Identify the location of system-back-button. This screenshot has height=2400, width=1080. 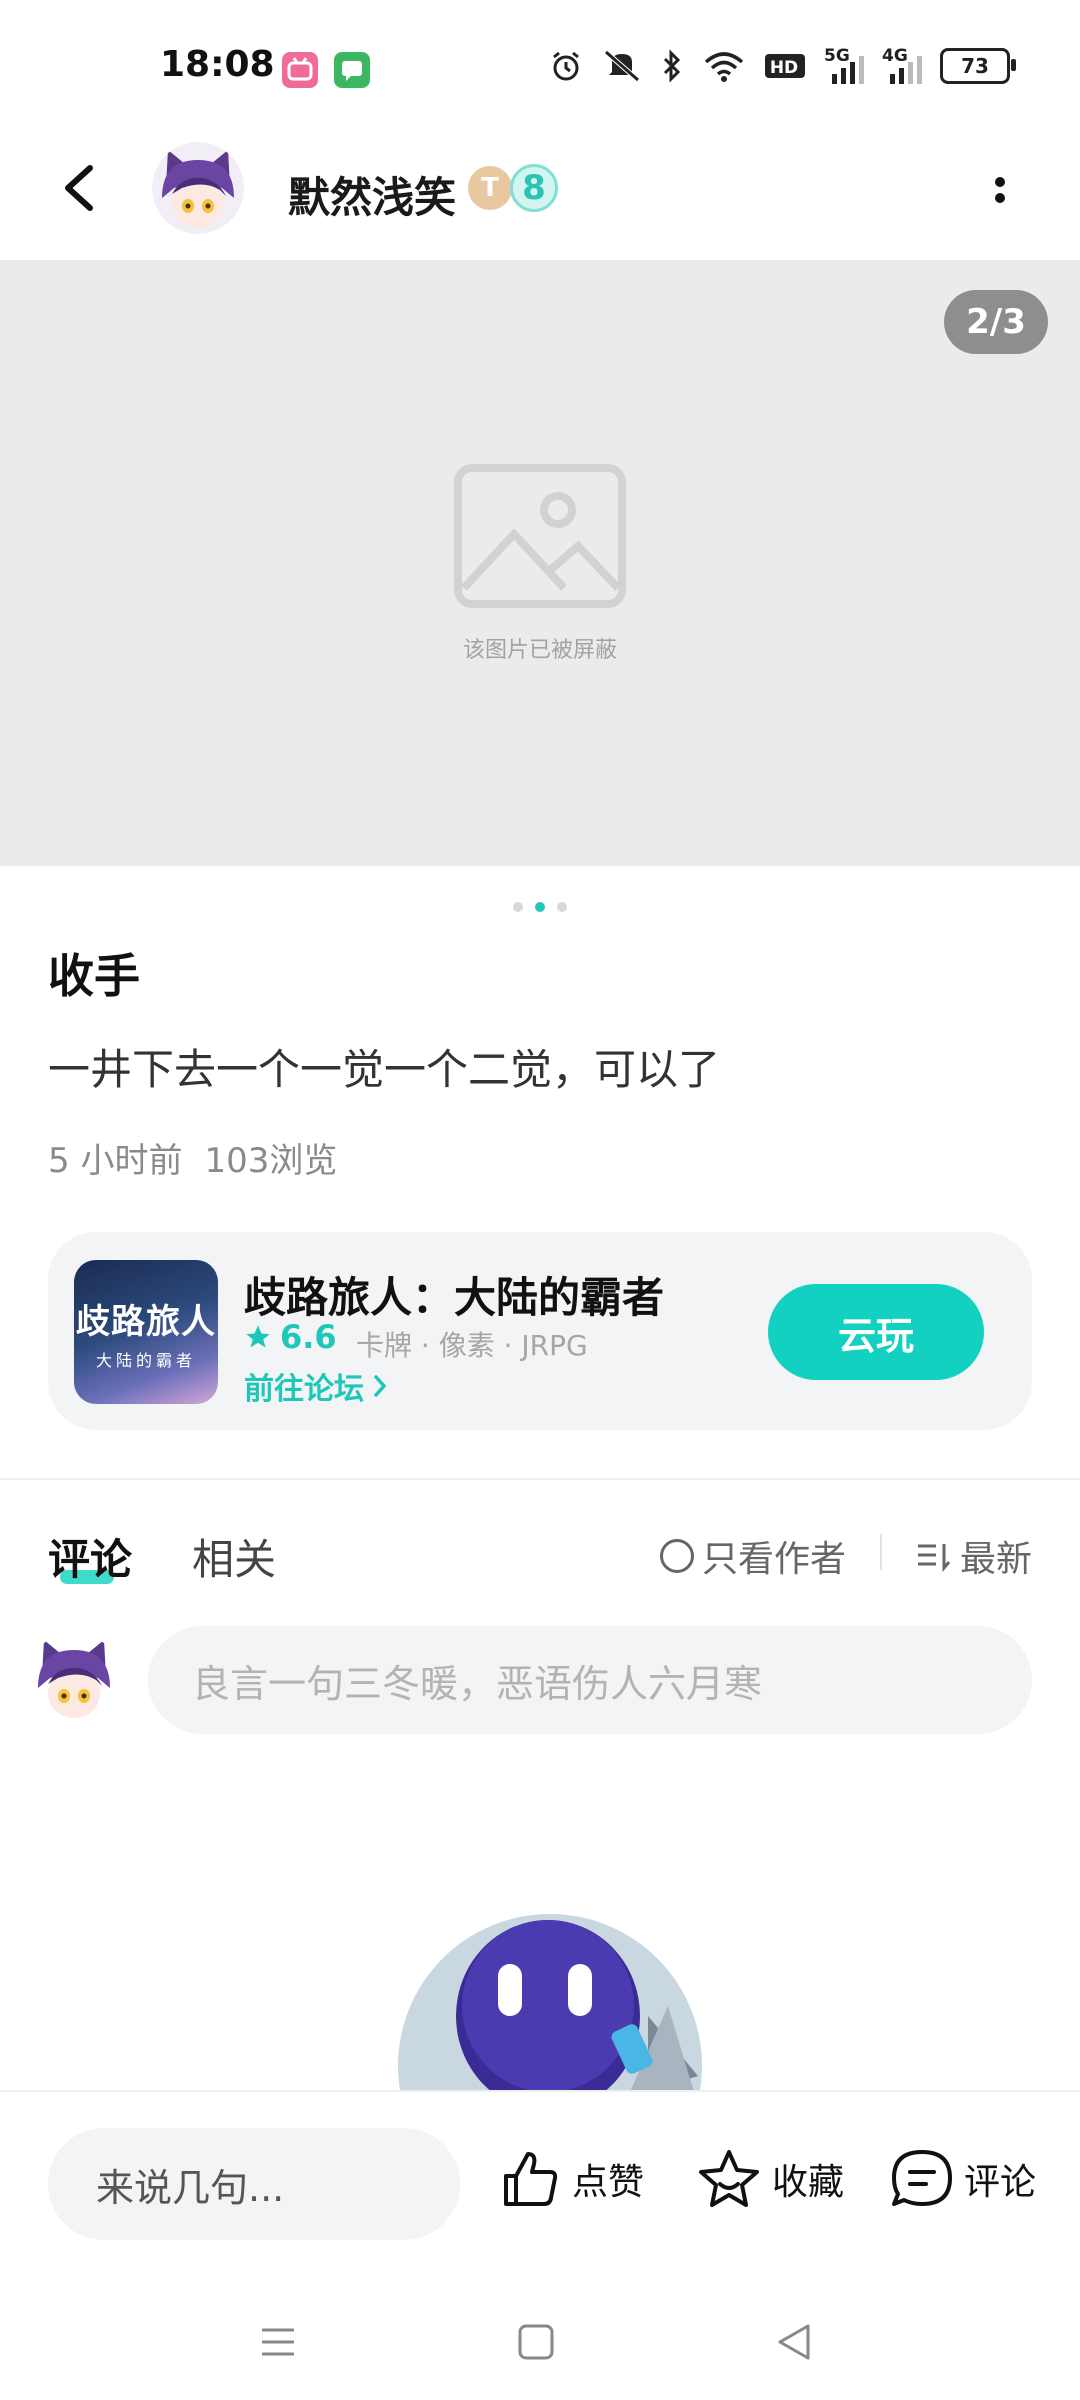
(794, 2342).